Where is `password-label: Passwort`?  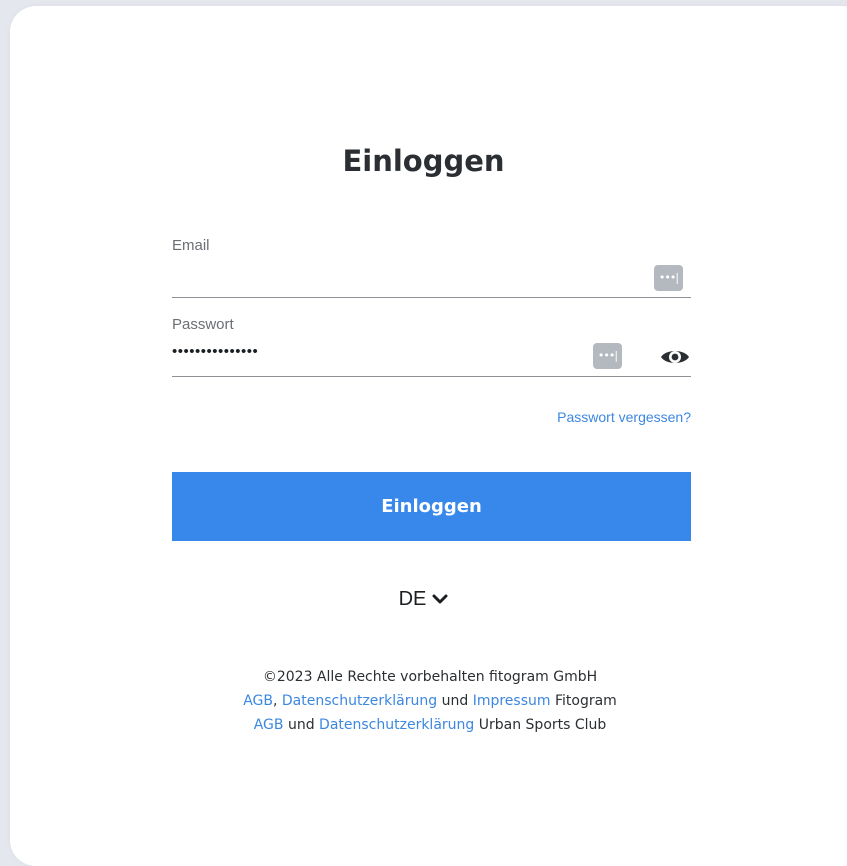
password-label: Passwort is located at coordinates (203, 324).